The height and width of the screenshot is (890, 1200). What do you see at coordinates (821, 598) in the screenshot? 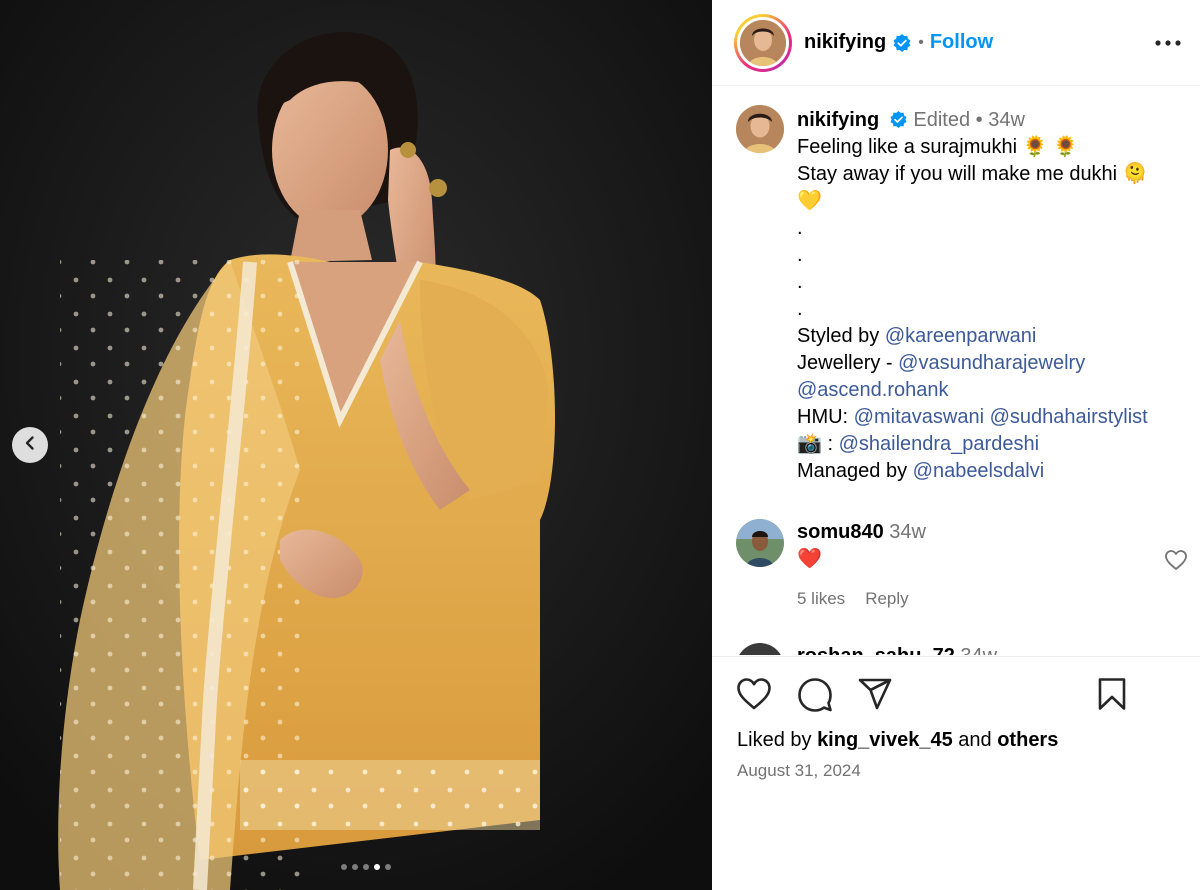
I see `comment-likes: 5 likes` at bounding box center [821, 598].